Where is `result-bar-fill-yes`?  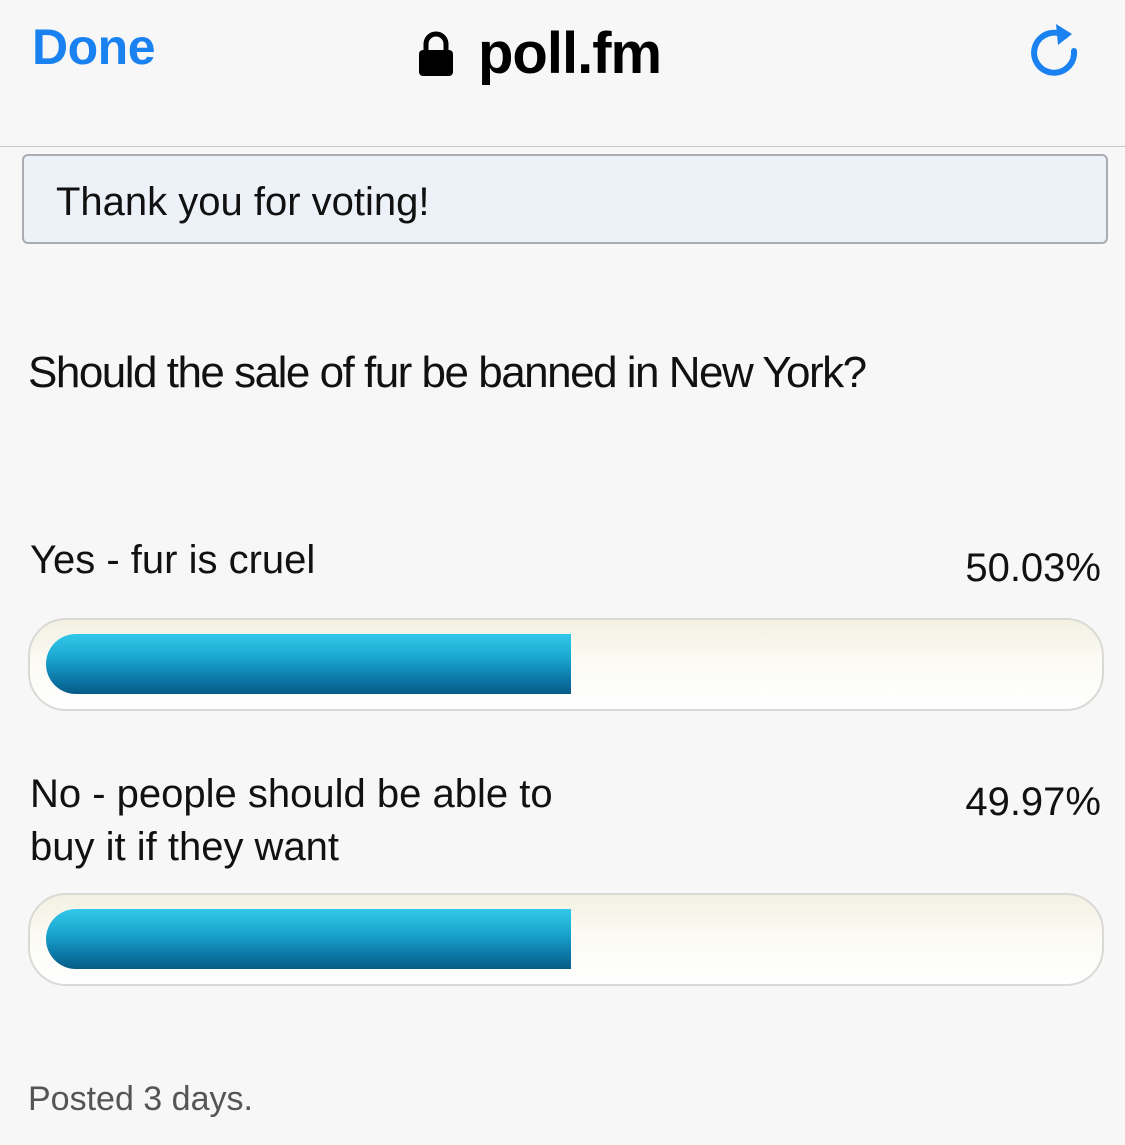 result-bar-fill-yes is located at coordinates (308, 664).